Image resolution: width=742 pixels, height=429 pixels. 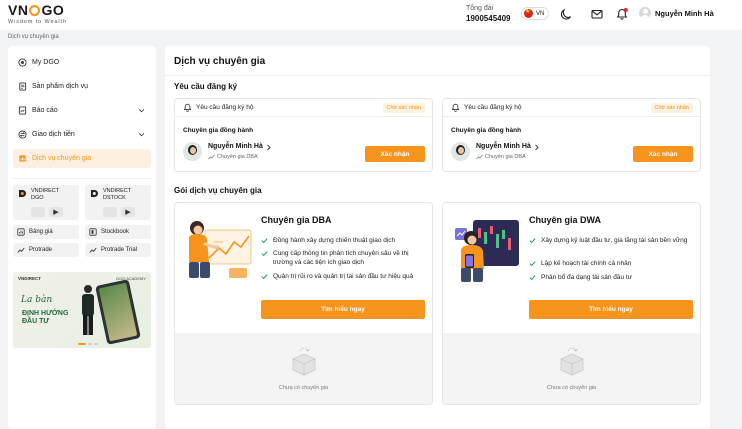 I want to click on package-title: Chuyên gia DBA, so click(x=296, y=220).